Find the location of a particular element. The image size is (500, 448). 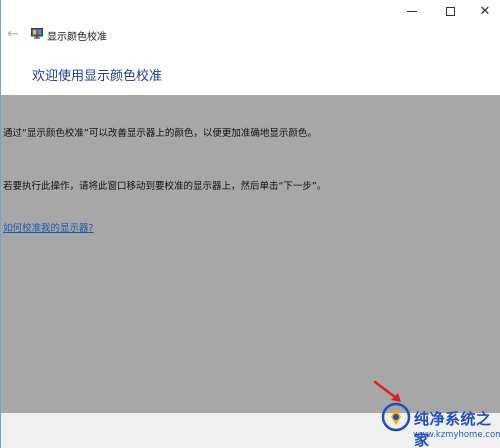

close-button: ✕ is located at coordinates (483, 11).